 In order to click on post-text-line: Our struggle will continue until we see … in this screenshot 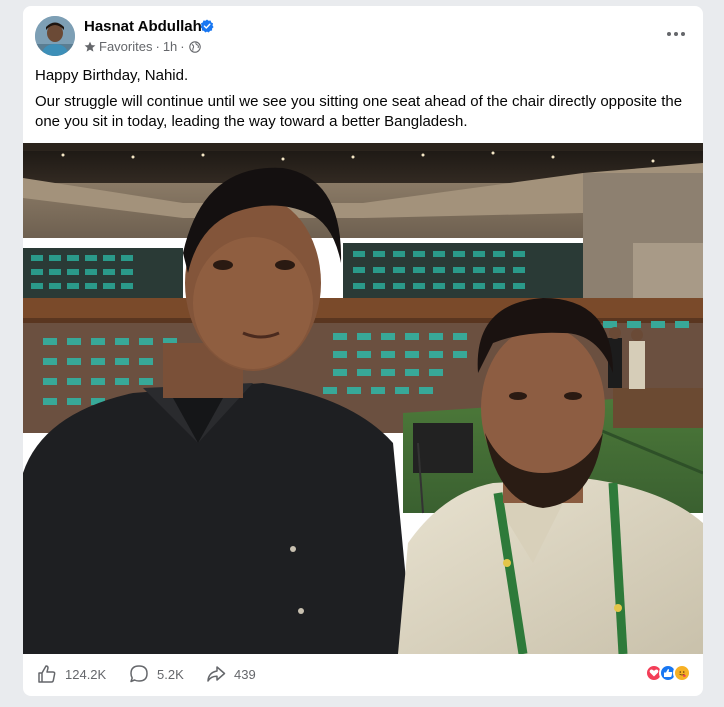, I will do `click(359, 111)`.